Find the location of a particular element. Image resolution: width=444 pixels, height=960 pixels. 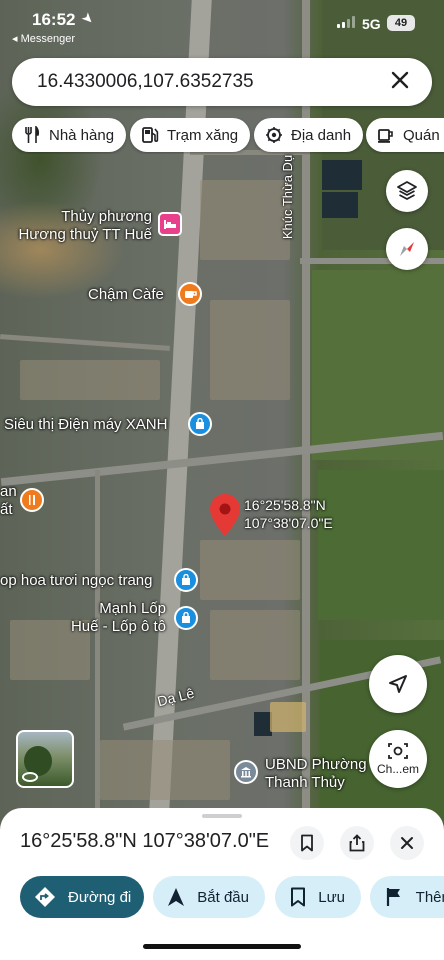

chip-coffee: Quán c is located at coordinates (405, 135).